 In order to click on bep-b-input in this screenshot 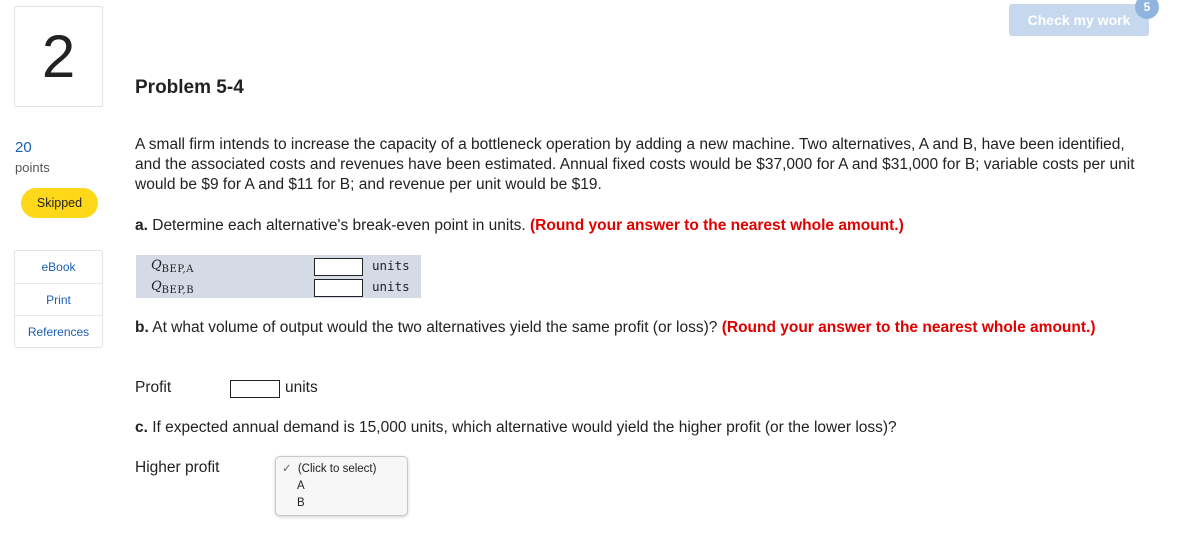, I will do `click(338, 288)`.